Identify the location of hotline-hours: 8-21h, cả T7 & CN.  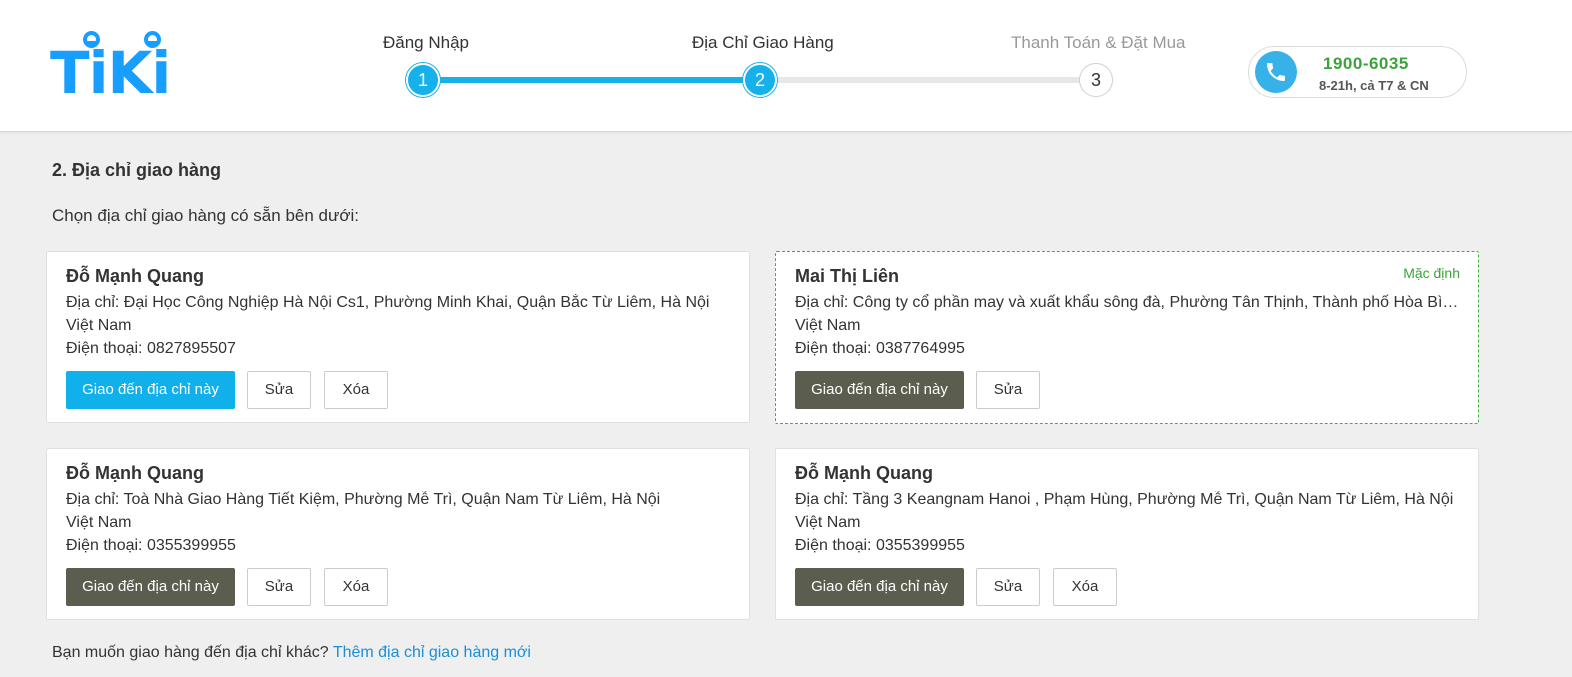
(1374, 85).